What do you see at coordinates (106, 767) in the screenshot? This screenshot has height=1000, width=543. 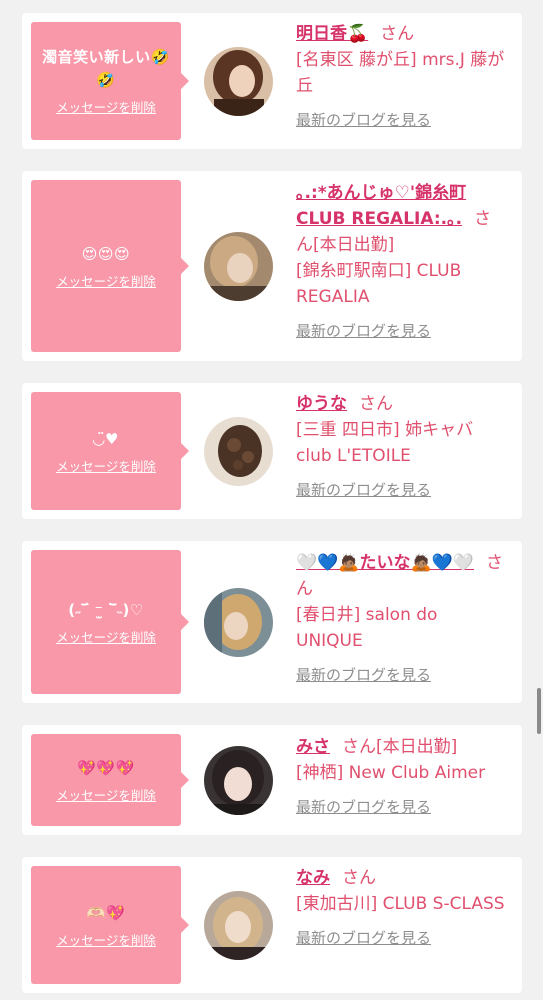 I see `message-text: 💖💖💖` at bounding box center [106, 767].